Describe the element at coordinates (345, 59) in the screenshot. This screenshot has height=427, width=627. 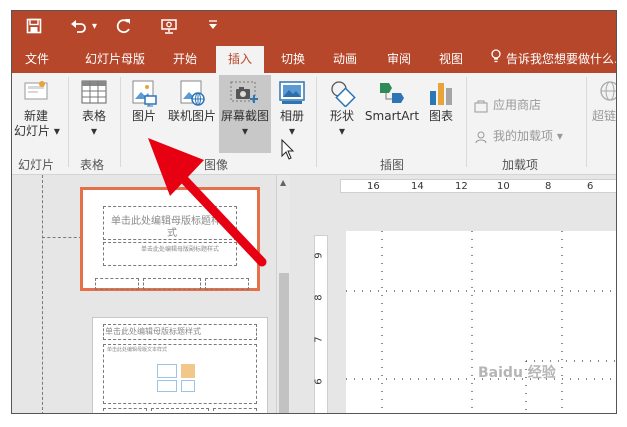
I see `tab-animations: 动画` at that location.